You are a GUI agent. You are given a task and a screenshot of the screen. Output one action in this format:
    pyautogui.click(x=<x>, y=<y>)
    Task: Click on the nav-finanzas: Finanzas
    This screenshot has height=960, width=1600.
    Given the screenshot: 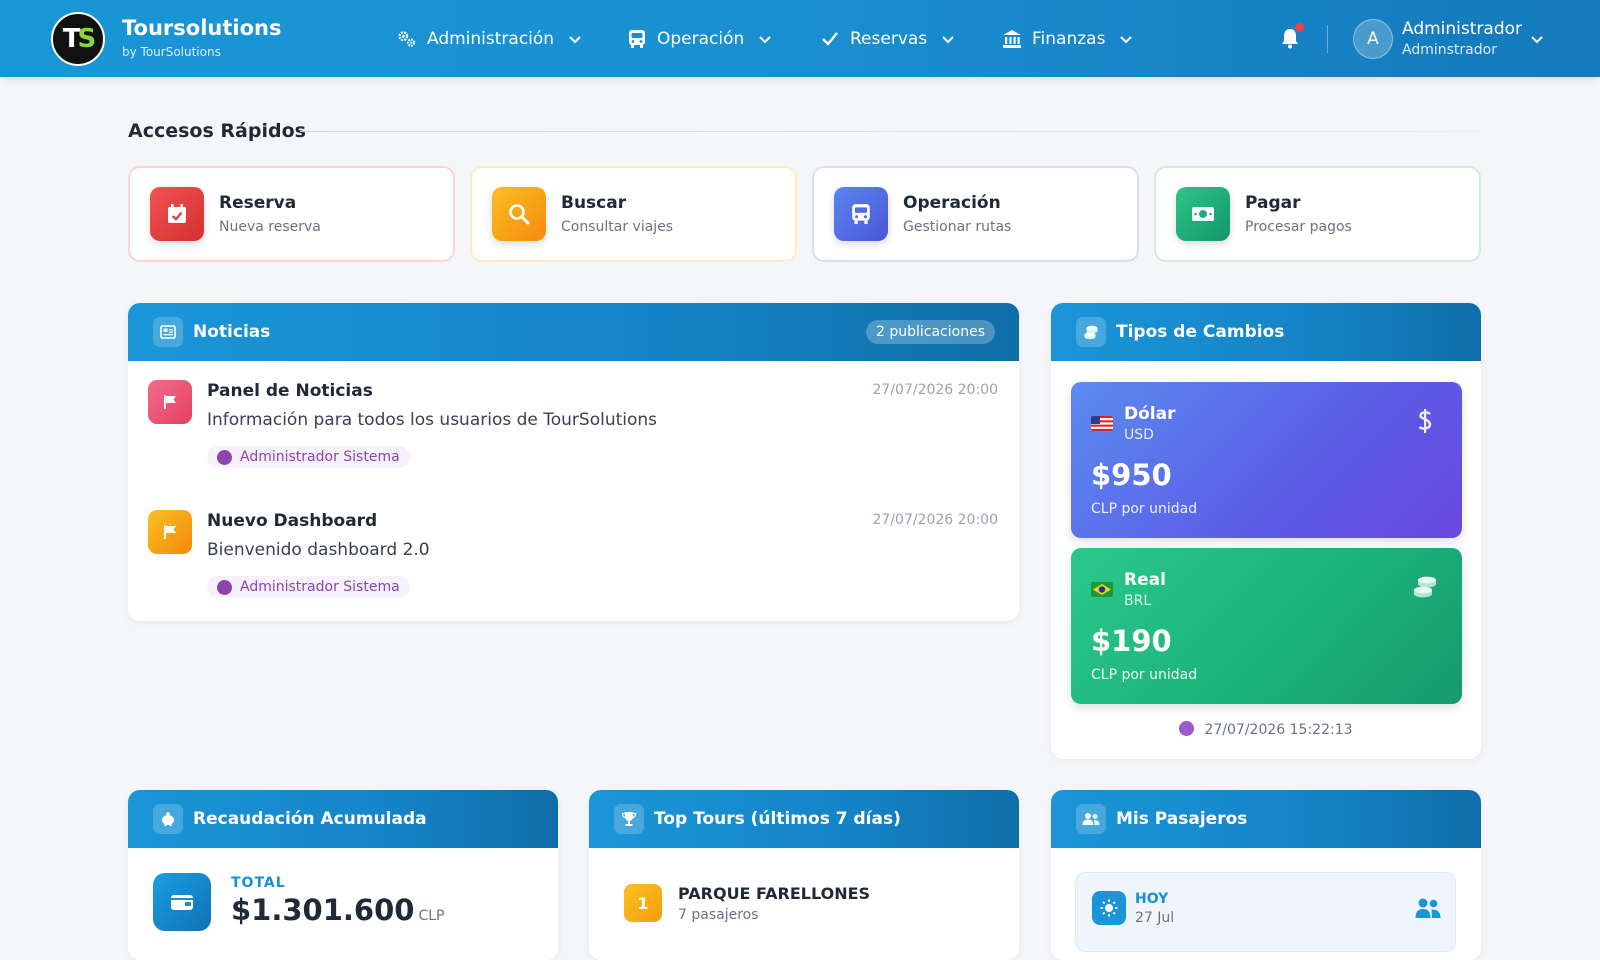 What is the action you would take?
    pyautogui.click(x=1067, y=38)
    